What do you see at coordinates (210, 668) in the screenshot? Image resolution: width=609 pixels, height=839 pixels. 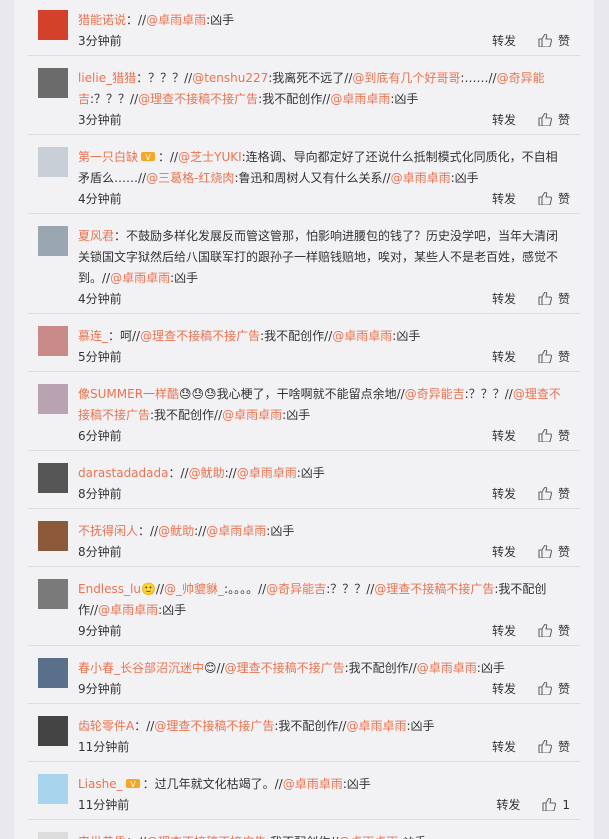 I see `emoji-icon: 😊` at bounding box center [210, 668].